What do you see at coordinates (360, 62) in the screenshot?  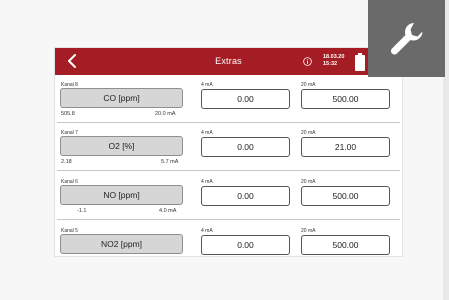 I see `battery-icon` at bounding box center [360, 62].